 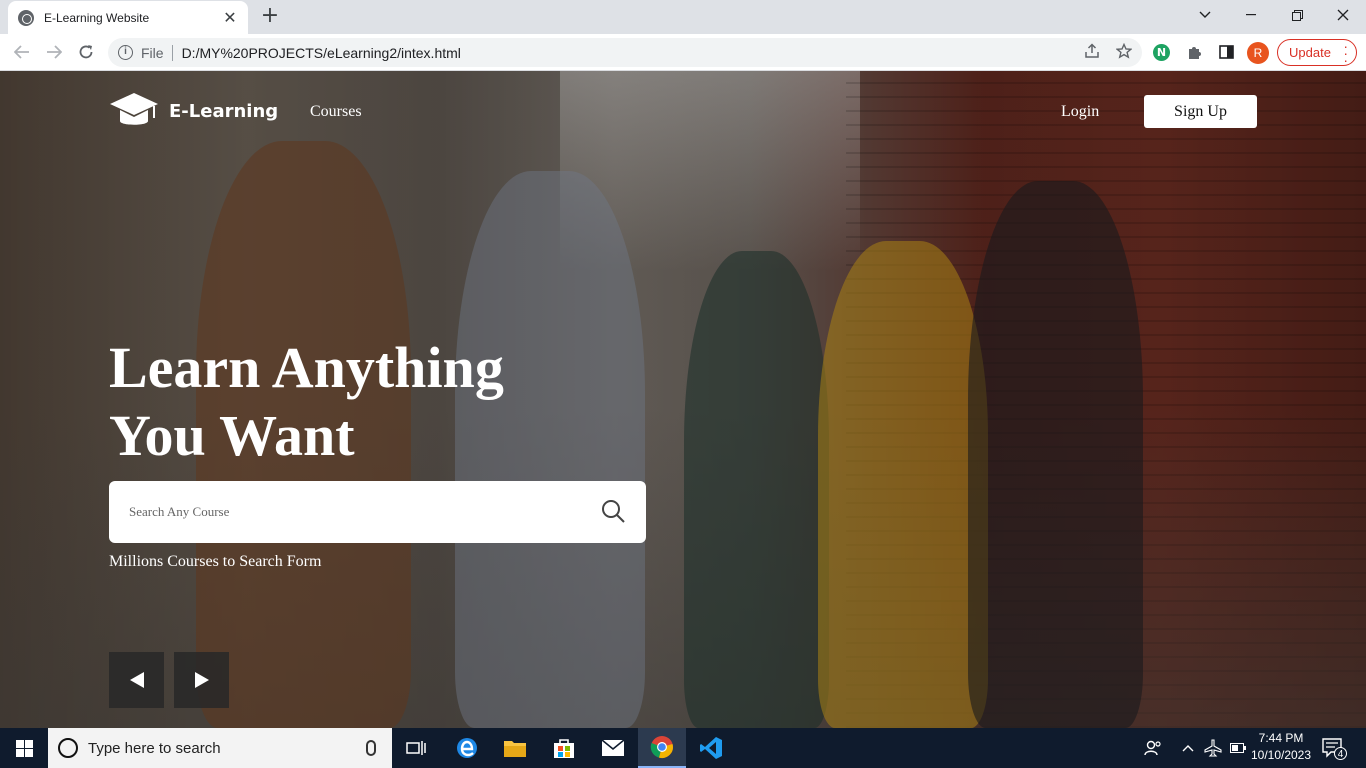 I want to click on nav-courses-link: Courses, so click(x=336, y=112).